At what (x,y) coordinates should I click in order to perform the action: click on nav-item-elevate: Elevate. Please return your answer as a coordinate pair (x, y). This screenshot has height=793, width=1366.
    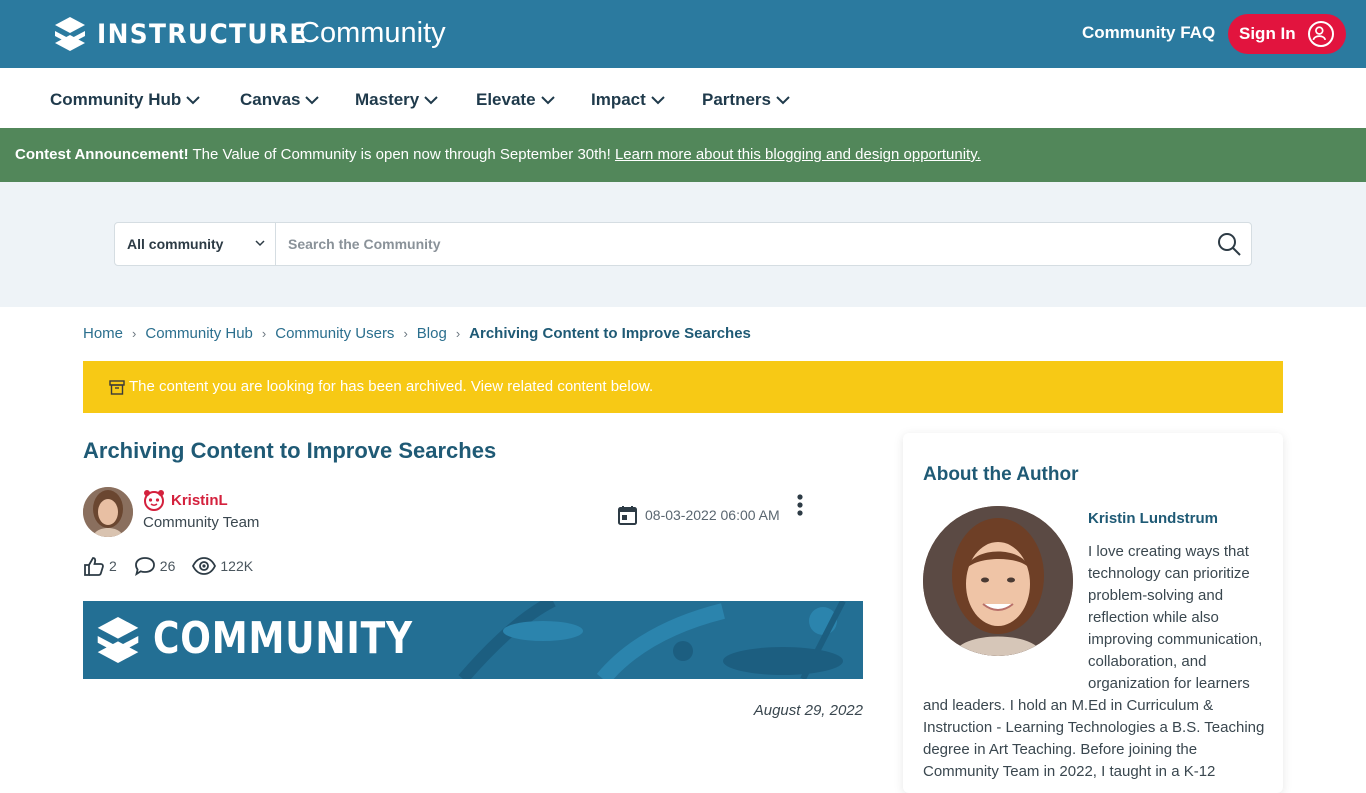
    Looking at the image, I should click on (515, 100).